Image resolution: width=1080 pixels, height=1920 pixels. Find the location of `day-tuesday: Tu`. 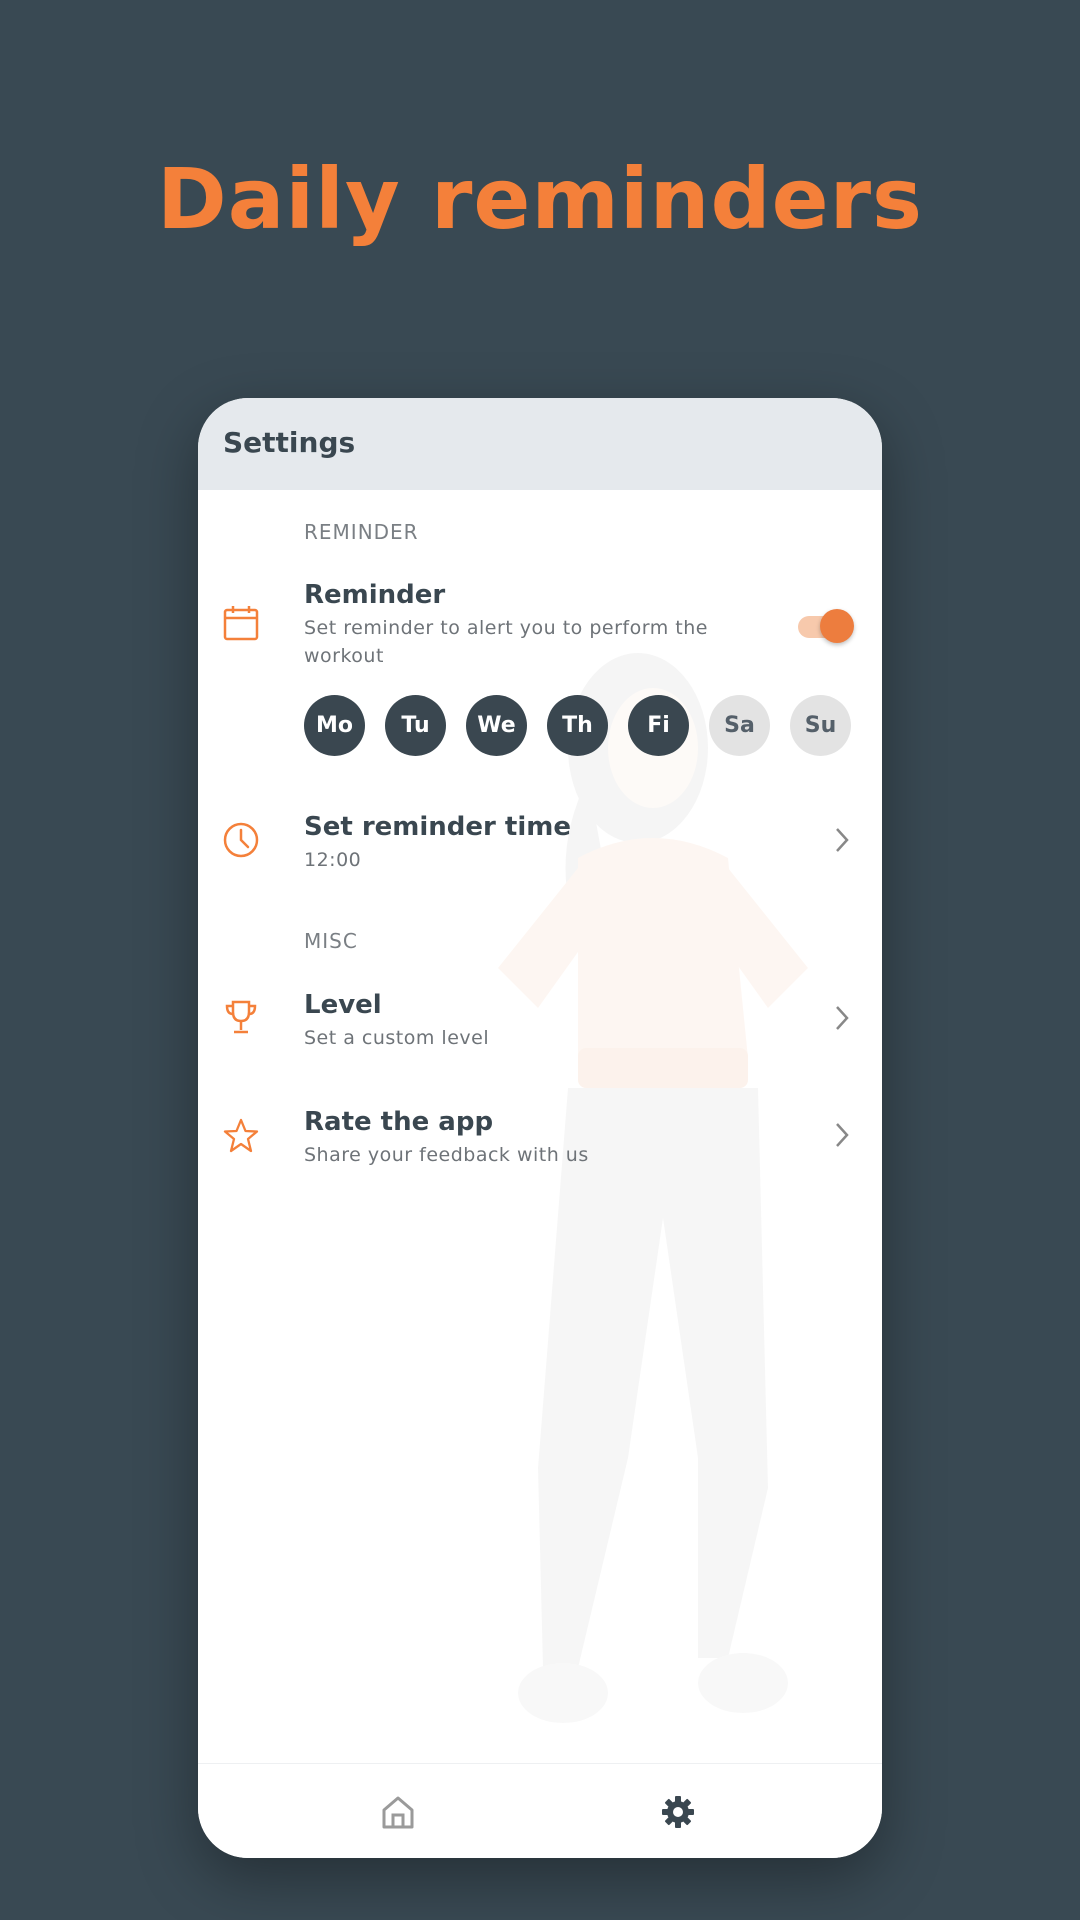

day-tuesday: Tu is located at coordinates (415, 725).